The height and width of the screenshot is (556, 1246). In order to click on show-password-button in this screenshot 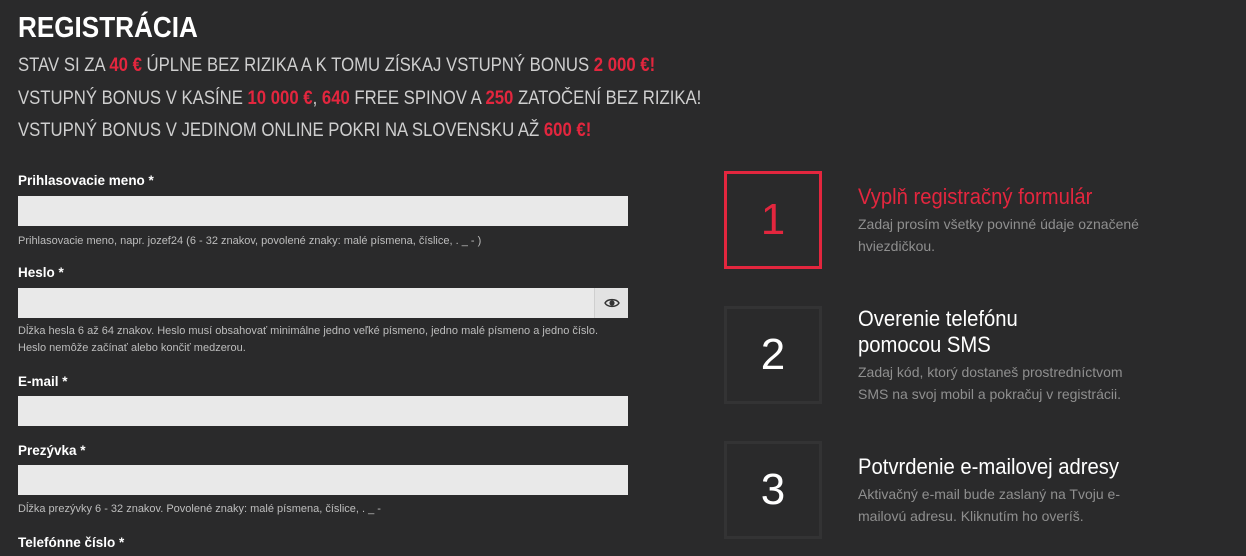, I will do `click(611, 303)`.